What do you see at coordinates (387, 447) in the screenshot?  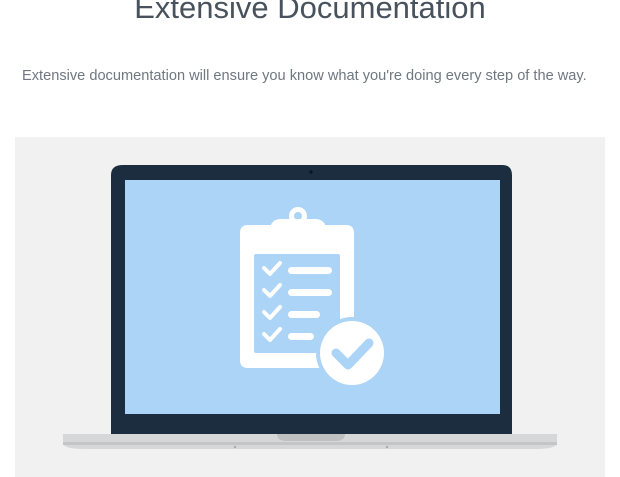 I see `laptop-foot-right` at bounding box center [387, 447].